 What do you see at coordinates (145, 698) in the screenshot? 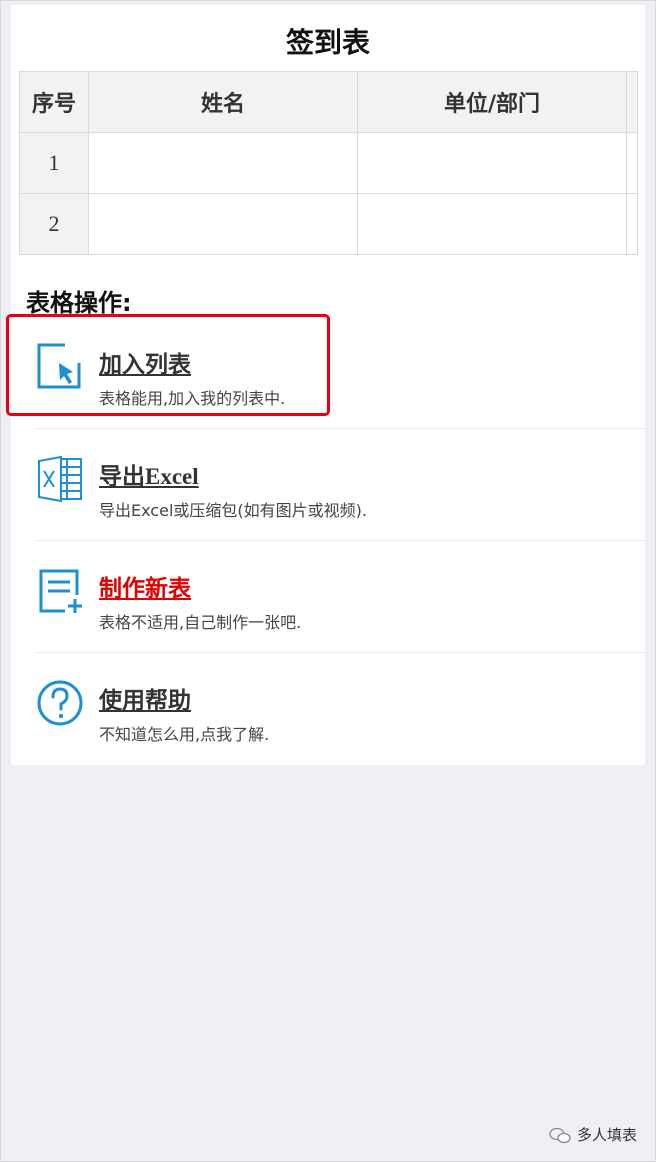
I see `help-label: 使用帮助` at bounding box center [145, 698].